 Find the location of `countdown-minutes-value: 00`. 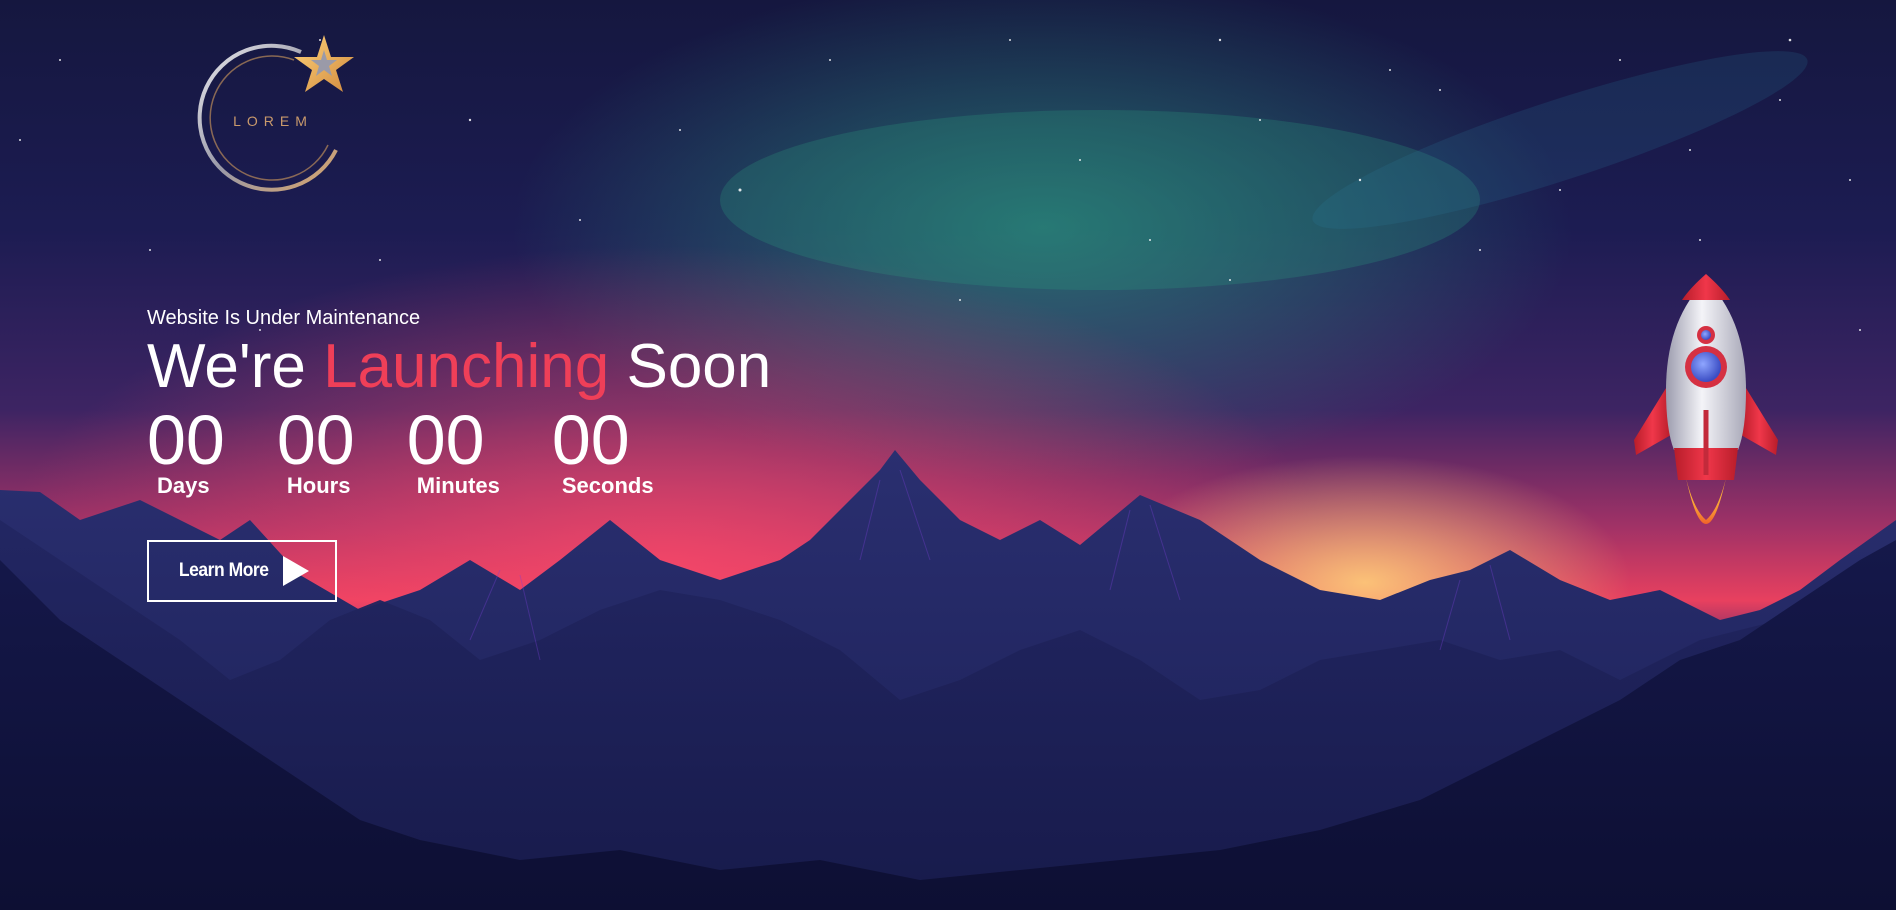

countdown-minutes-value: 00 is located at coordinates (445, 440).